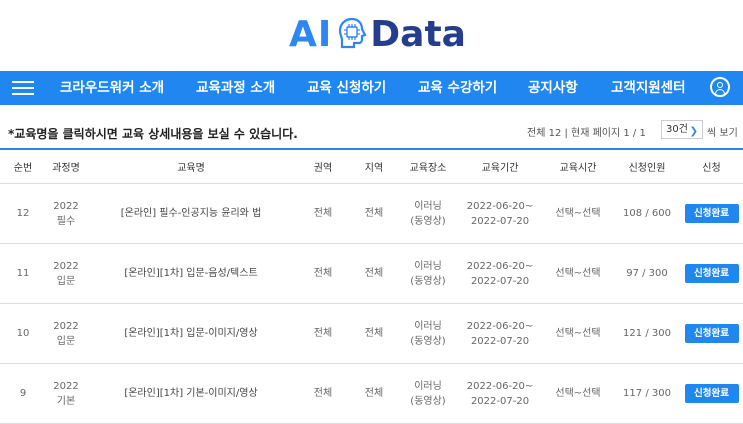  I want to click on column-header: 지역, so click(374, 167).